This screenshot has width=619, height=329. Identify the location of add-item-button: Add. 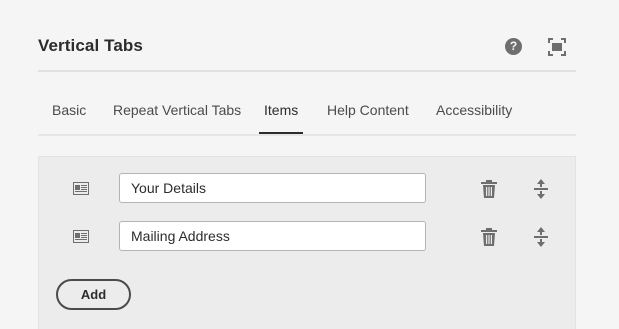
(93, 294).